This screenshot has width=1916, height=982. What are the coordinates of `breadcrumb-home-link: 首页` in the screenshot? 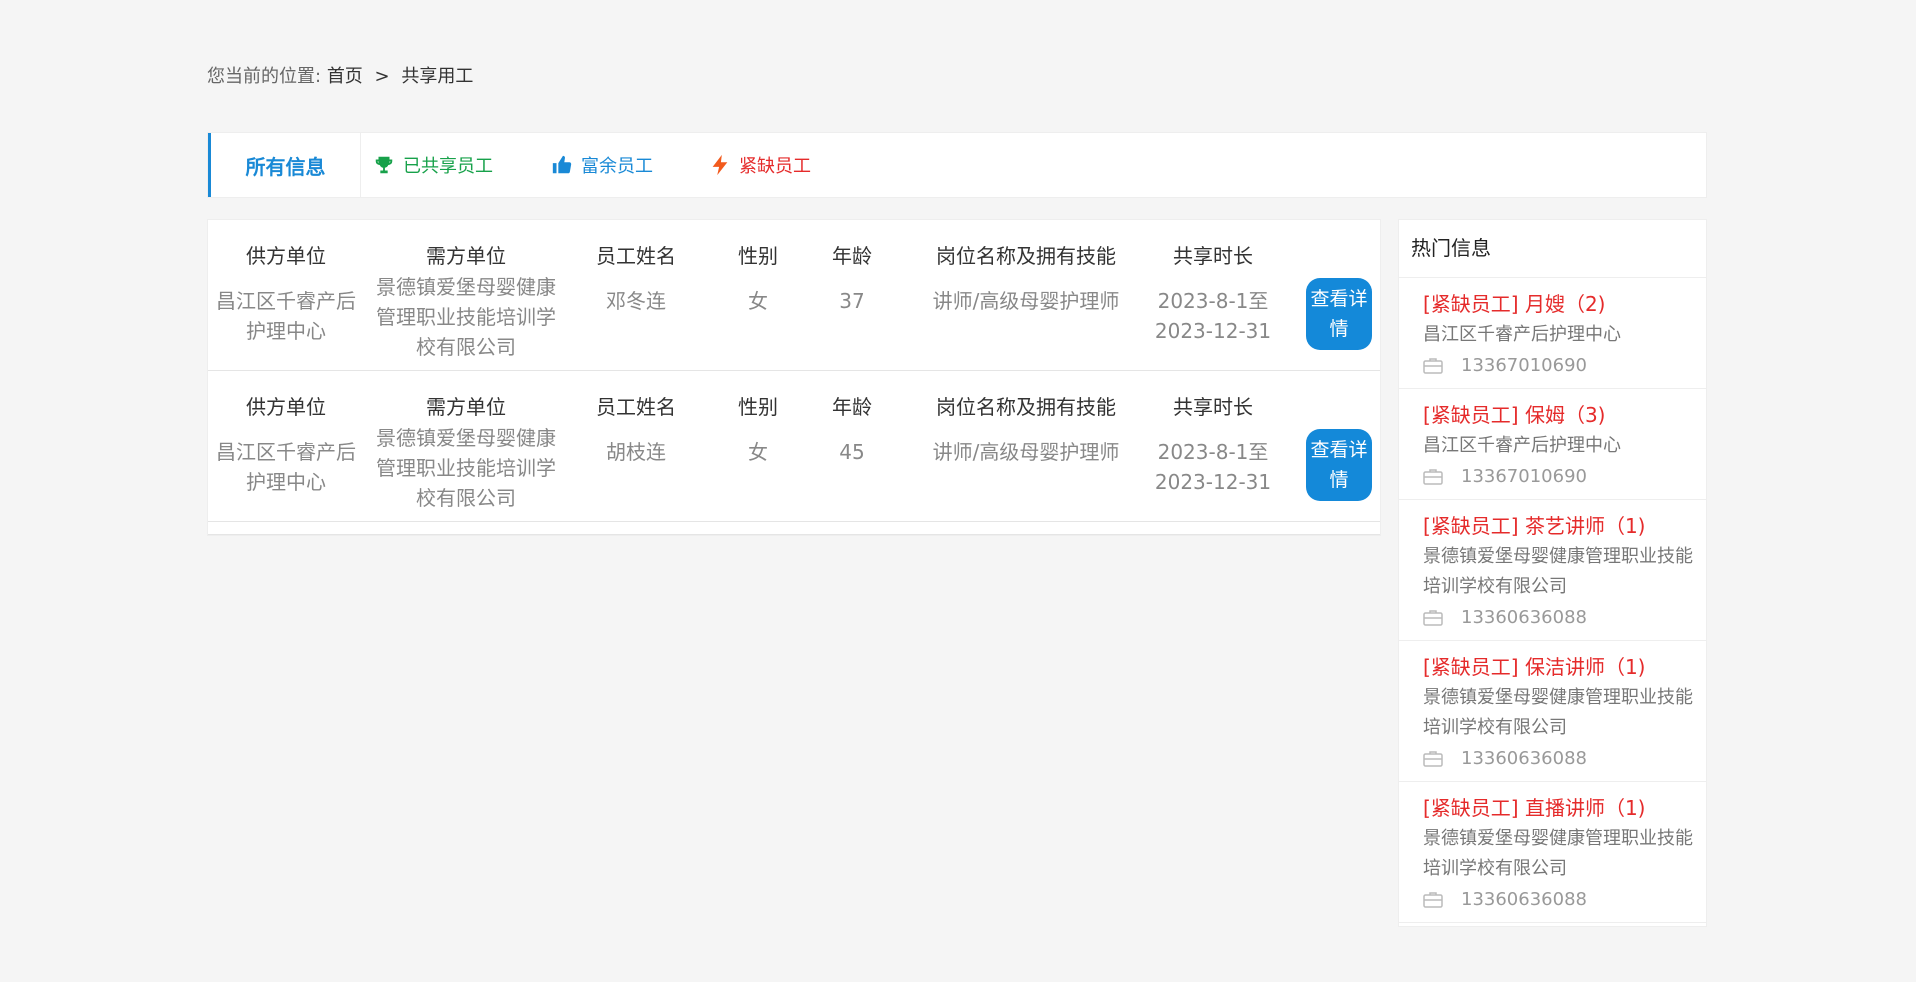 It's located at (345, 76).